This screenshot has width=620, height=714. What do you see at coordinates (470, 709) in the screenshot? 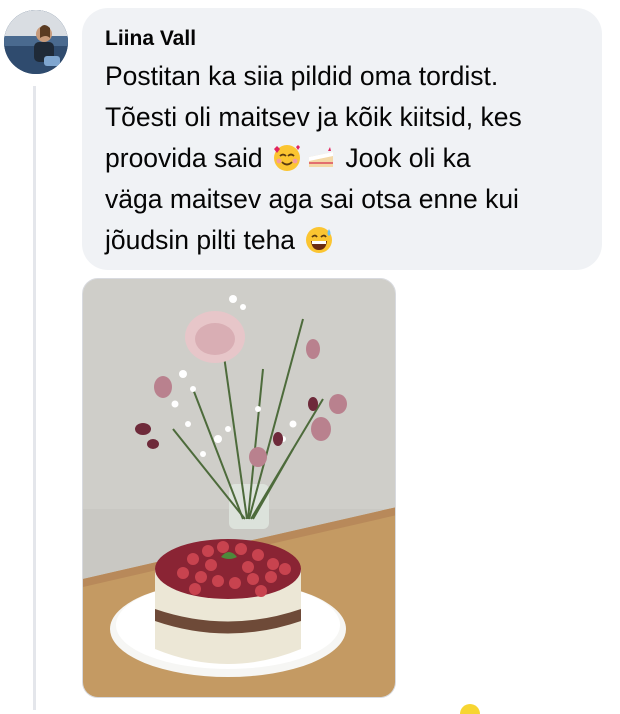
I see `reaction-emoji-peek` at bounding box center [470, 709].